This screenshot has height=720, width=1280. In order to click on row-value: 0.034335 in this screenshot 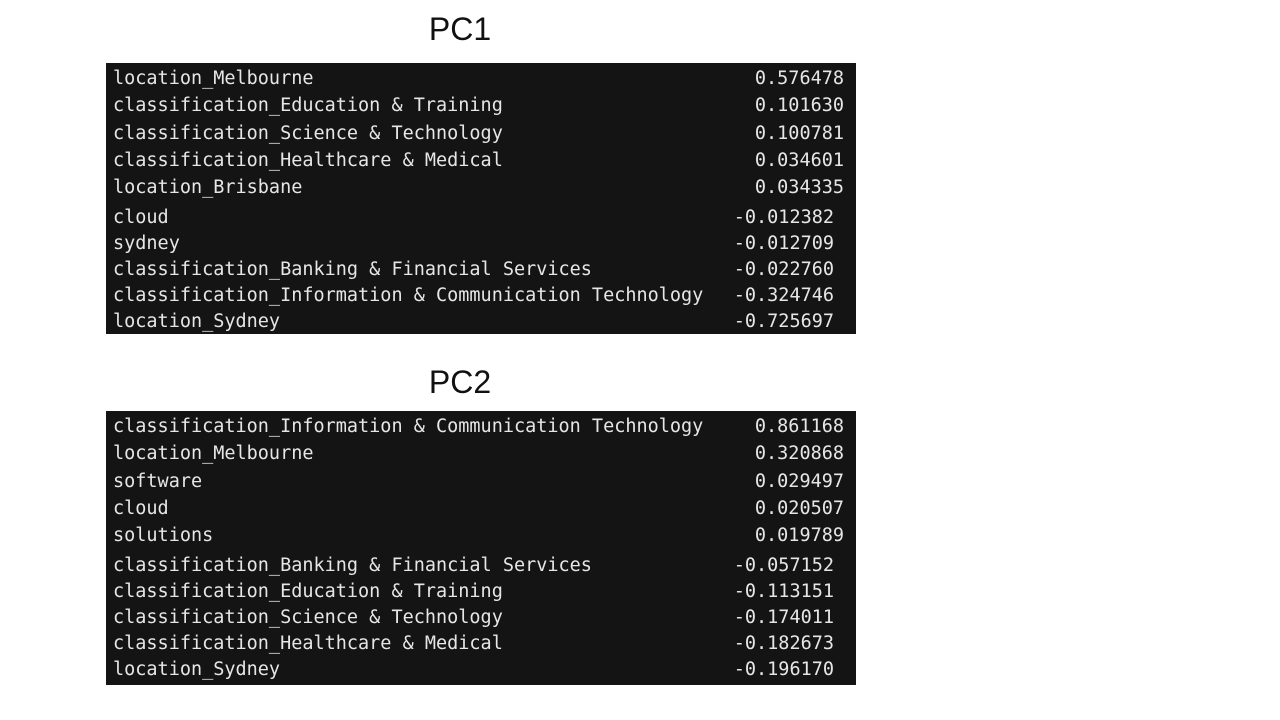, I will do `click(799, 188)`.